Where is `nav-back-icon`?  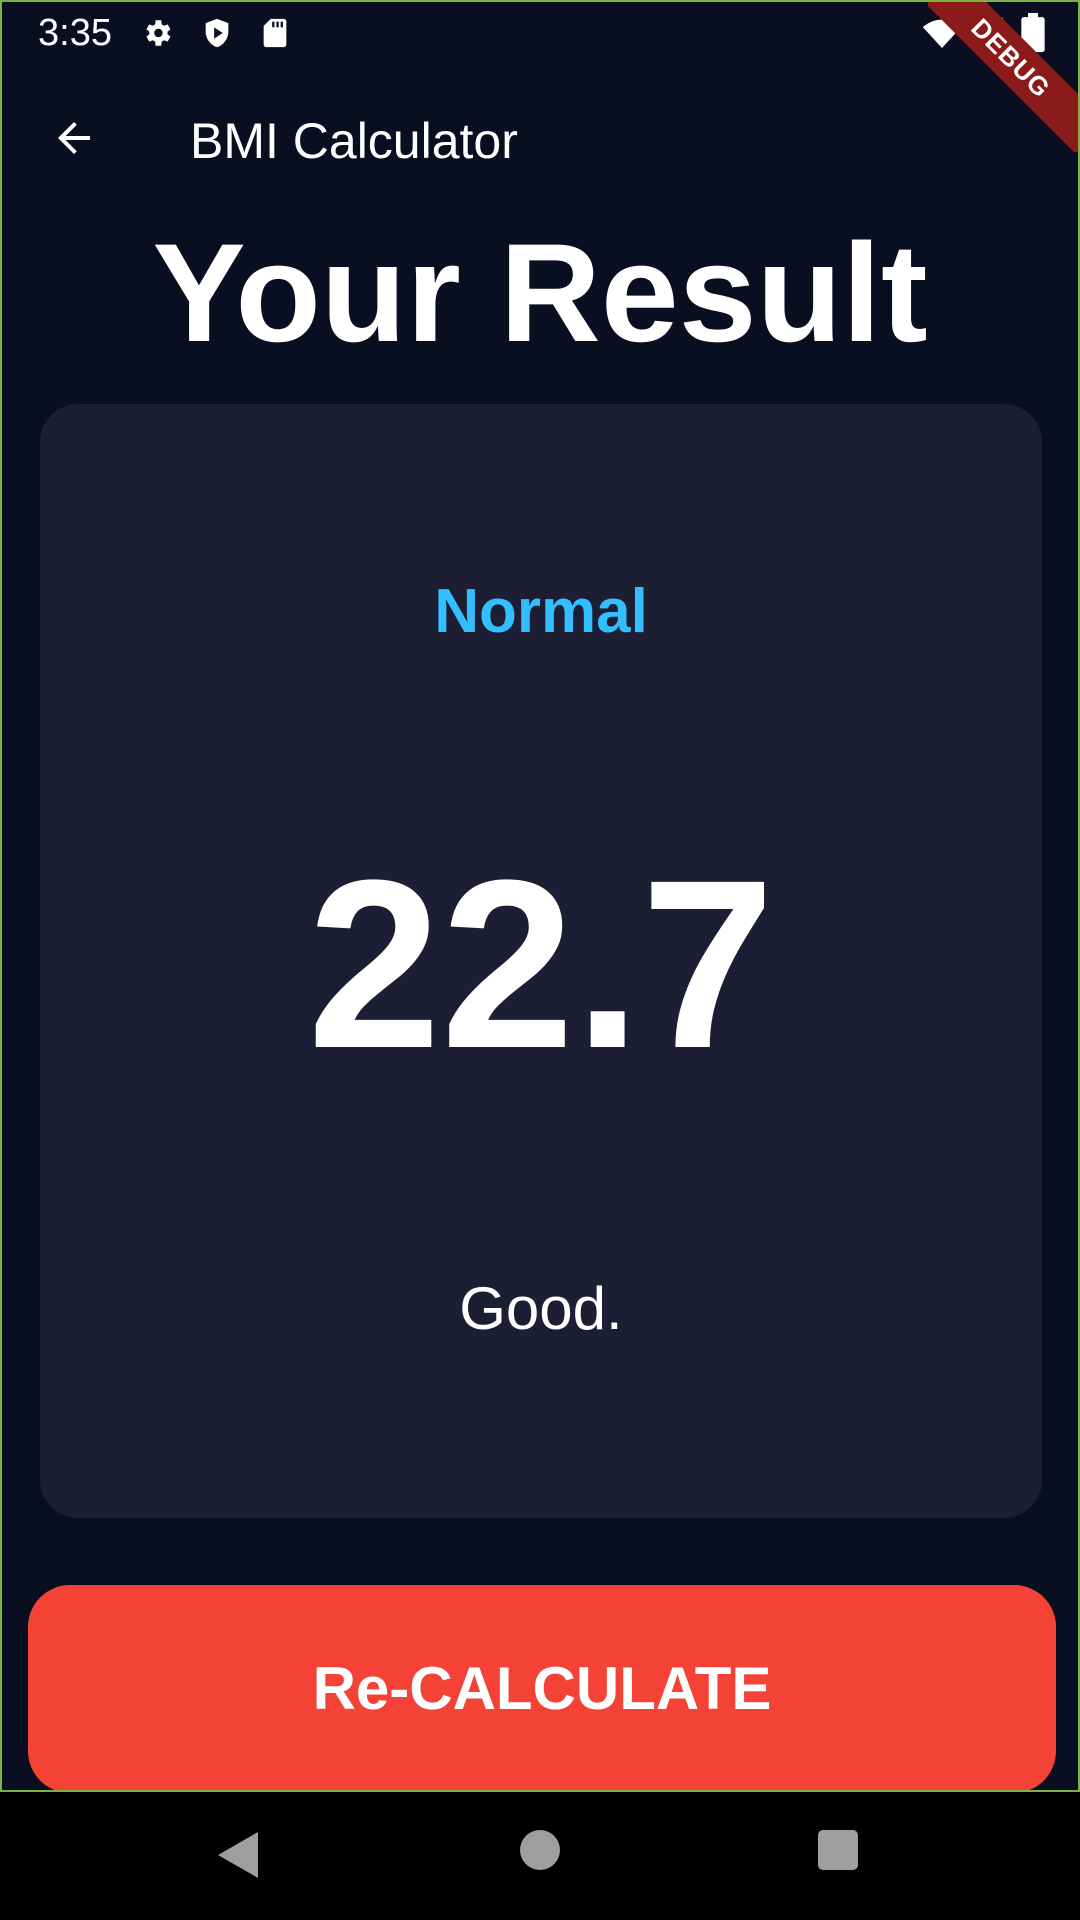
nav-back-icon is located at coordinates (238, 1855).